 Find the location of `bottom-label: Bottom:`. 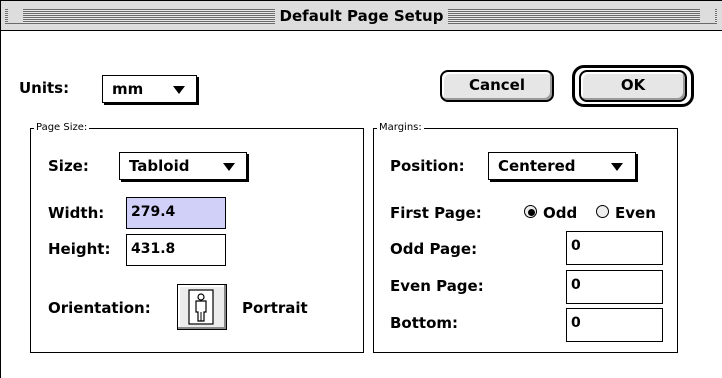

bottom-label: Bottom: is located at coordinates (424, 323).